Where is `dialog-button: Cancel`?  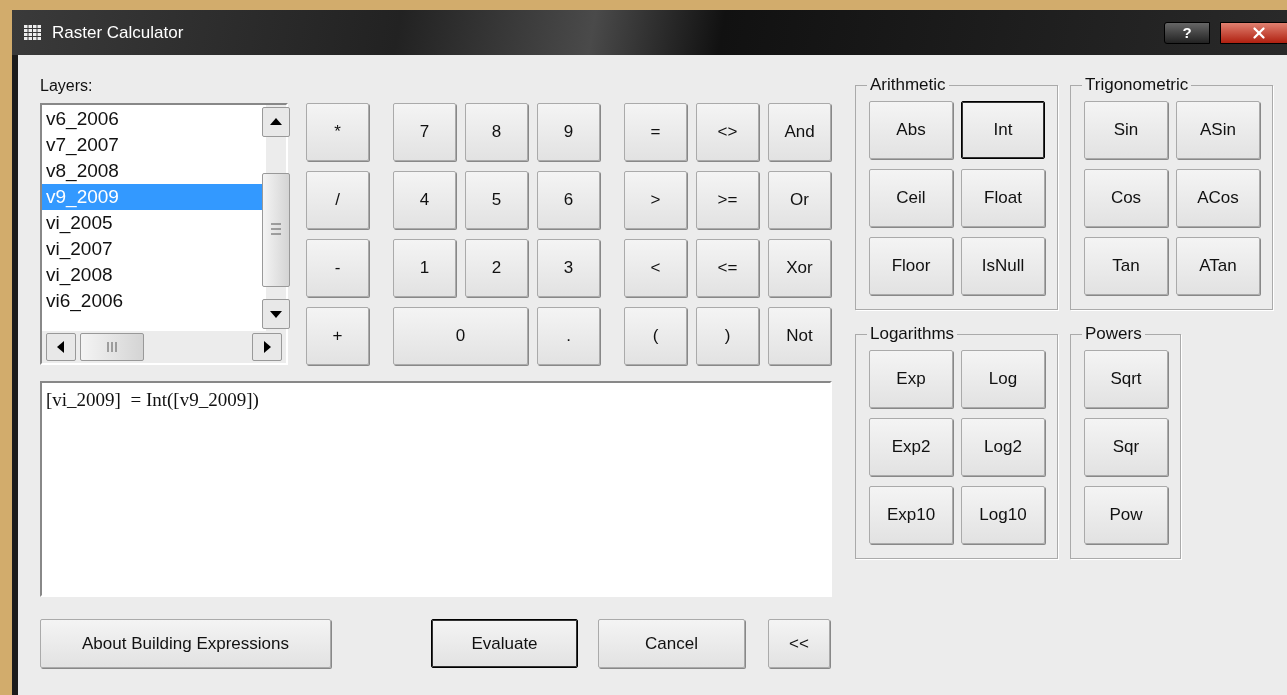 dialog-button: Cancel is located at coordinates (671, 643).